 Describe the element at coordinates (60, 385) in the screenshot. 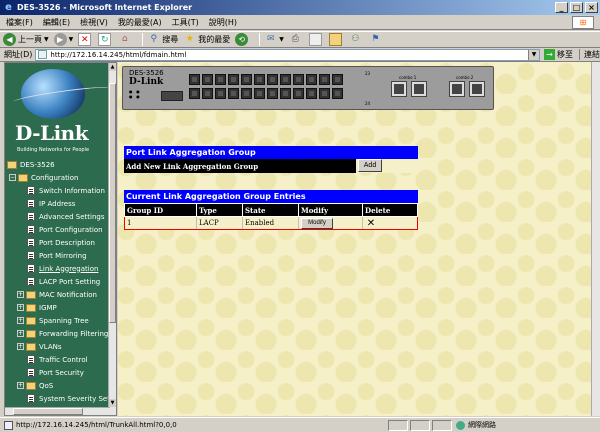

I see `sidebar-item: + QoS` at that location.